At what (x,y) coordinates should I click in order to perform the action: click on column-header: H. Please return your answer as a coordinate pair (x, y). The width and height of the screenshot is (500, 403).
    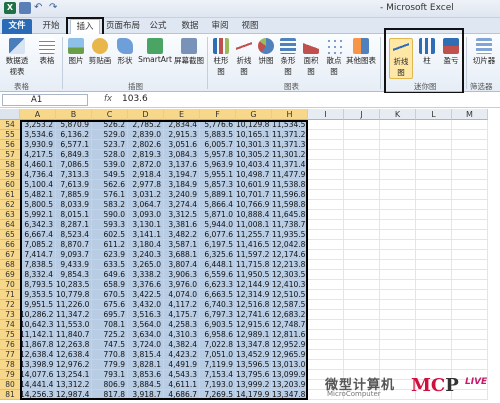
    Looking at the image, I should click on (290, 114).